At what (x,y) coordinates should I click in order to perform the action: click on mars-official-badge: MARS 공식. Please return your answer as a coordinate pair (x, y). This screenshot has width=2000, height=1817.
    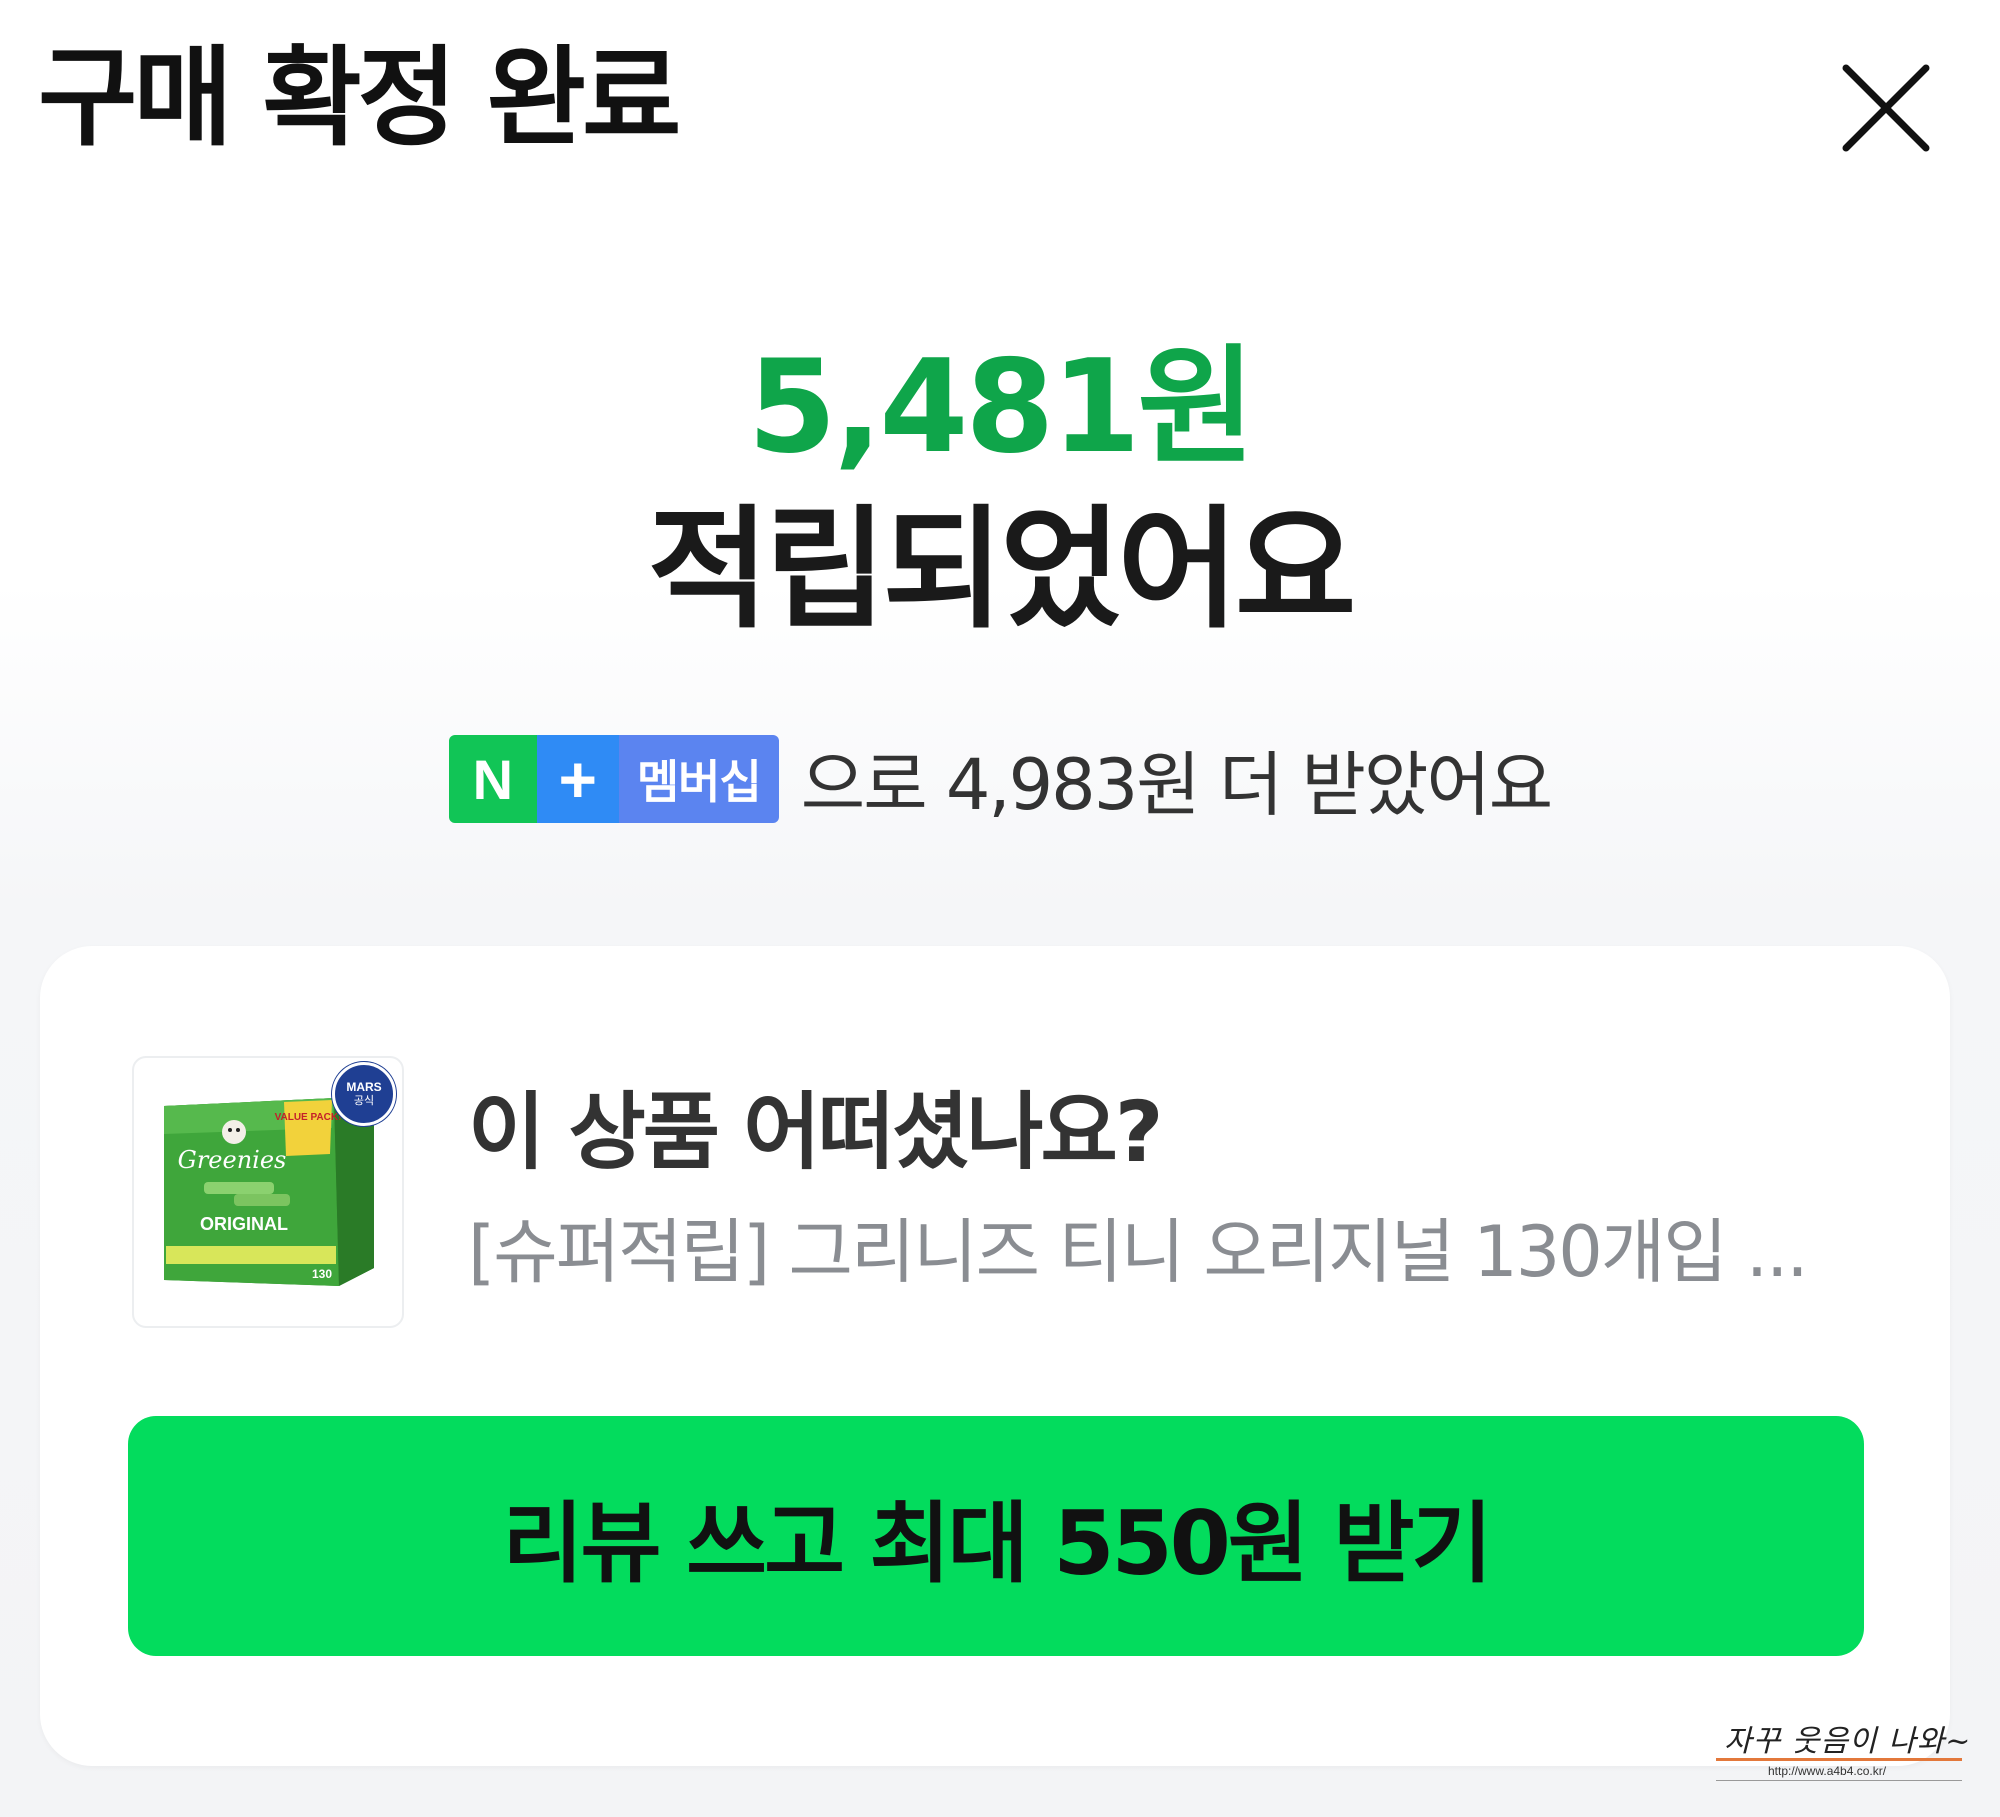
    Looking at the image, I should click on (364, 1094).